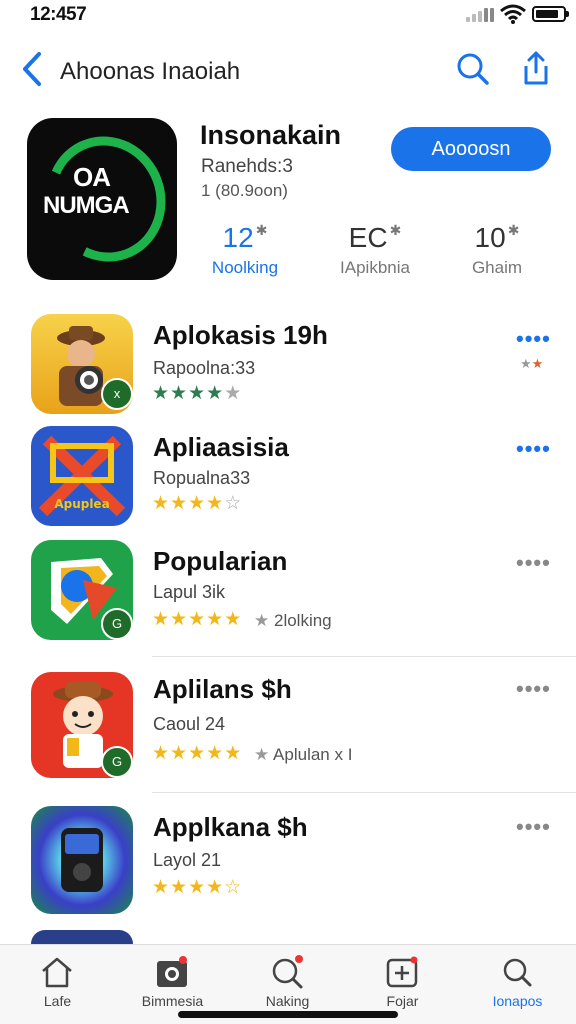 The image size is (576, 1024). What do you see at coordinates (288, 70) in the screenshot?
I see `navigation-bar: Ahoonas Inaoiah` at bounding box center [288, 70].